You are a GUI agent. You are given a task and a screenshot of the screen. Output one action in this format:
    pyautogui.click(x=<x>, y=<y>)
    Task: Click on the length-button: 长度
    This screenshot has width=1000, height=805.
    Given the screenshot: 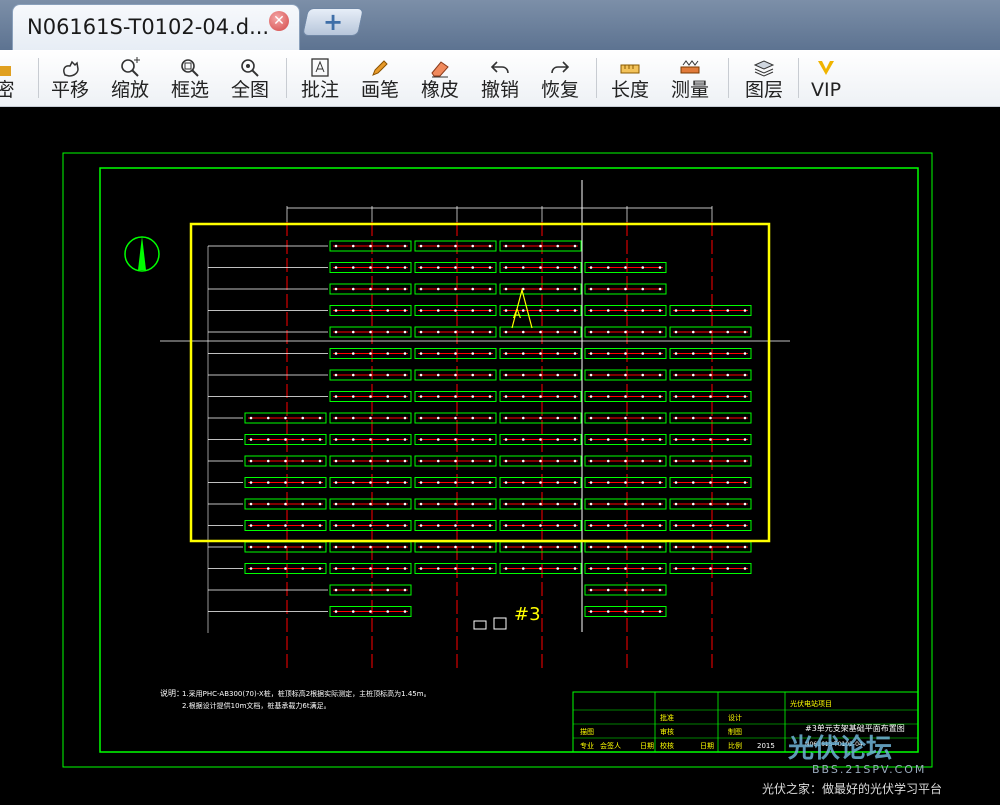 What is the action you would take?
    pyautogui.click(x=630, y=78)
    